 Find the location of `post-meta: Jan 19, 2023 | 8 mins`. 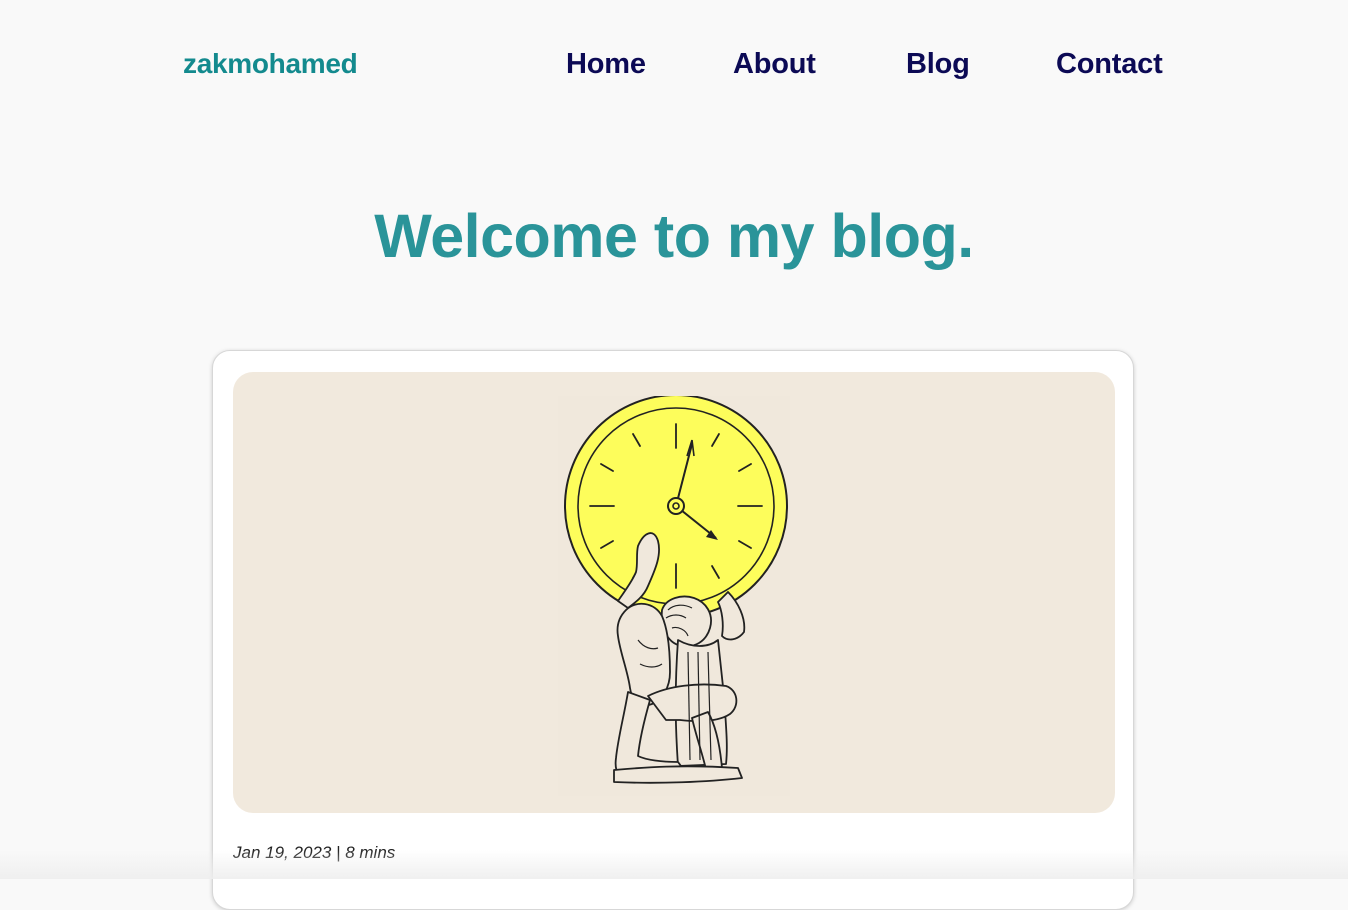

post-meta: Jan 19, 2023 | 8 mins is located at coordinates (314, 853).